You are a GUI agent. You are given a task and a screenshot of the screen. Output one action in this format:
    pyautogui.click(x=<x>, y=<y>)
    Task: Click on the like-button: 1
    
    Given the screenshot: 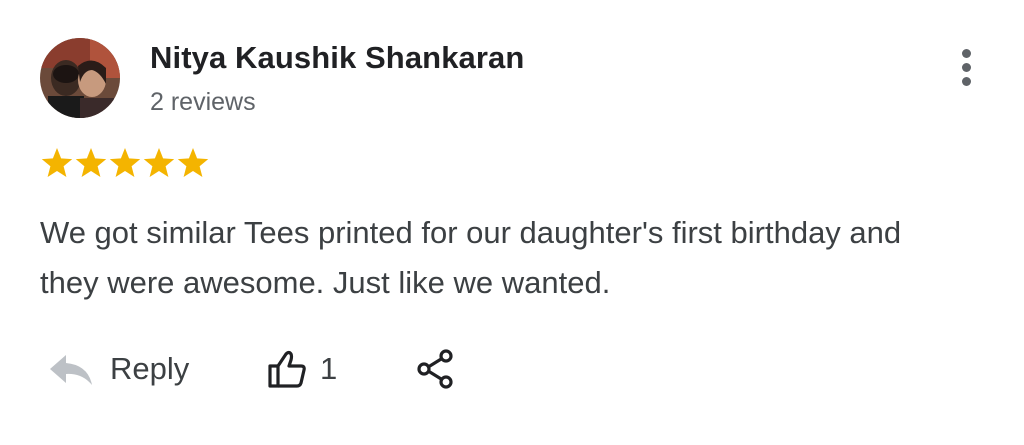 What is the action you would take?
    pyautogui.click(x=301, y=369)
    